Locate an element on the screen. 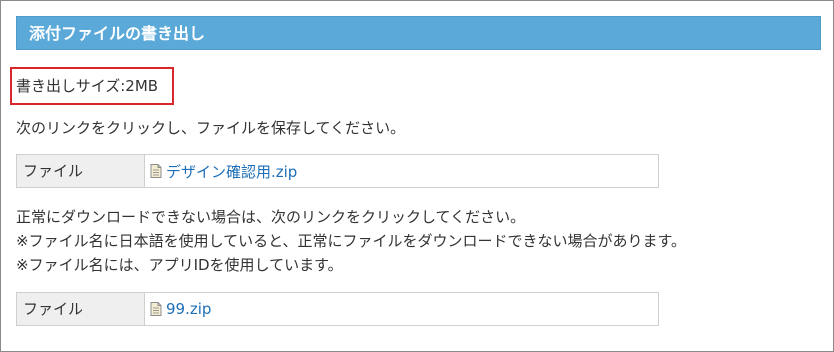  file-cell: 99.zip is located at coordinates (401, 309).